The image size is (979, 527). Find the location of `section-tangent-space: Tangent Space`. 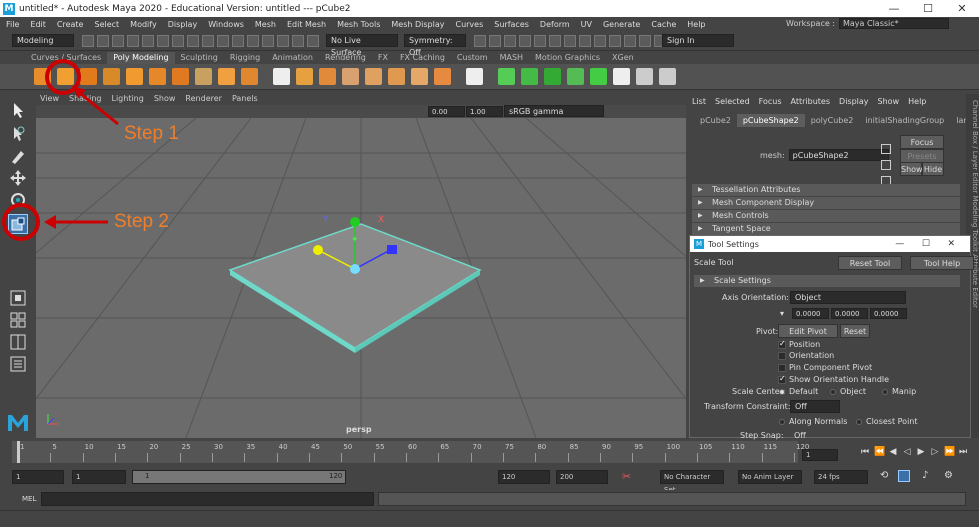

section-tangent-space: Tangent Space is located at coordinates (826, 229).